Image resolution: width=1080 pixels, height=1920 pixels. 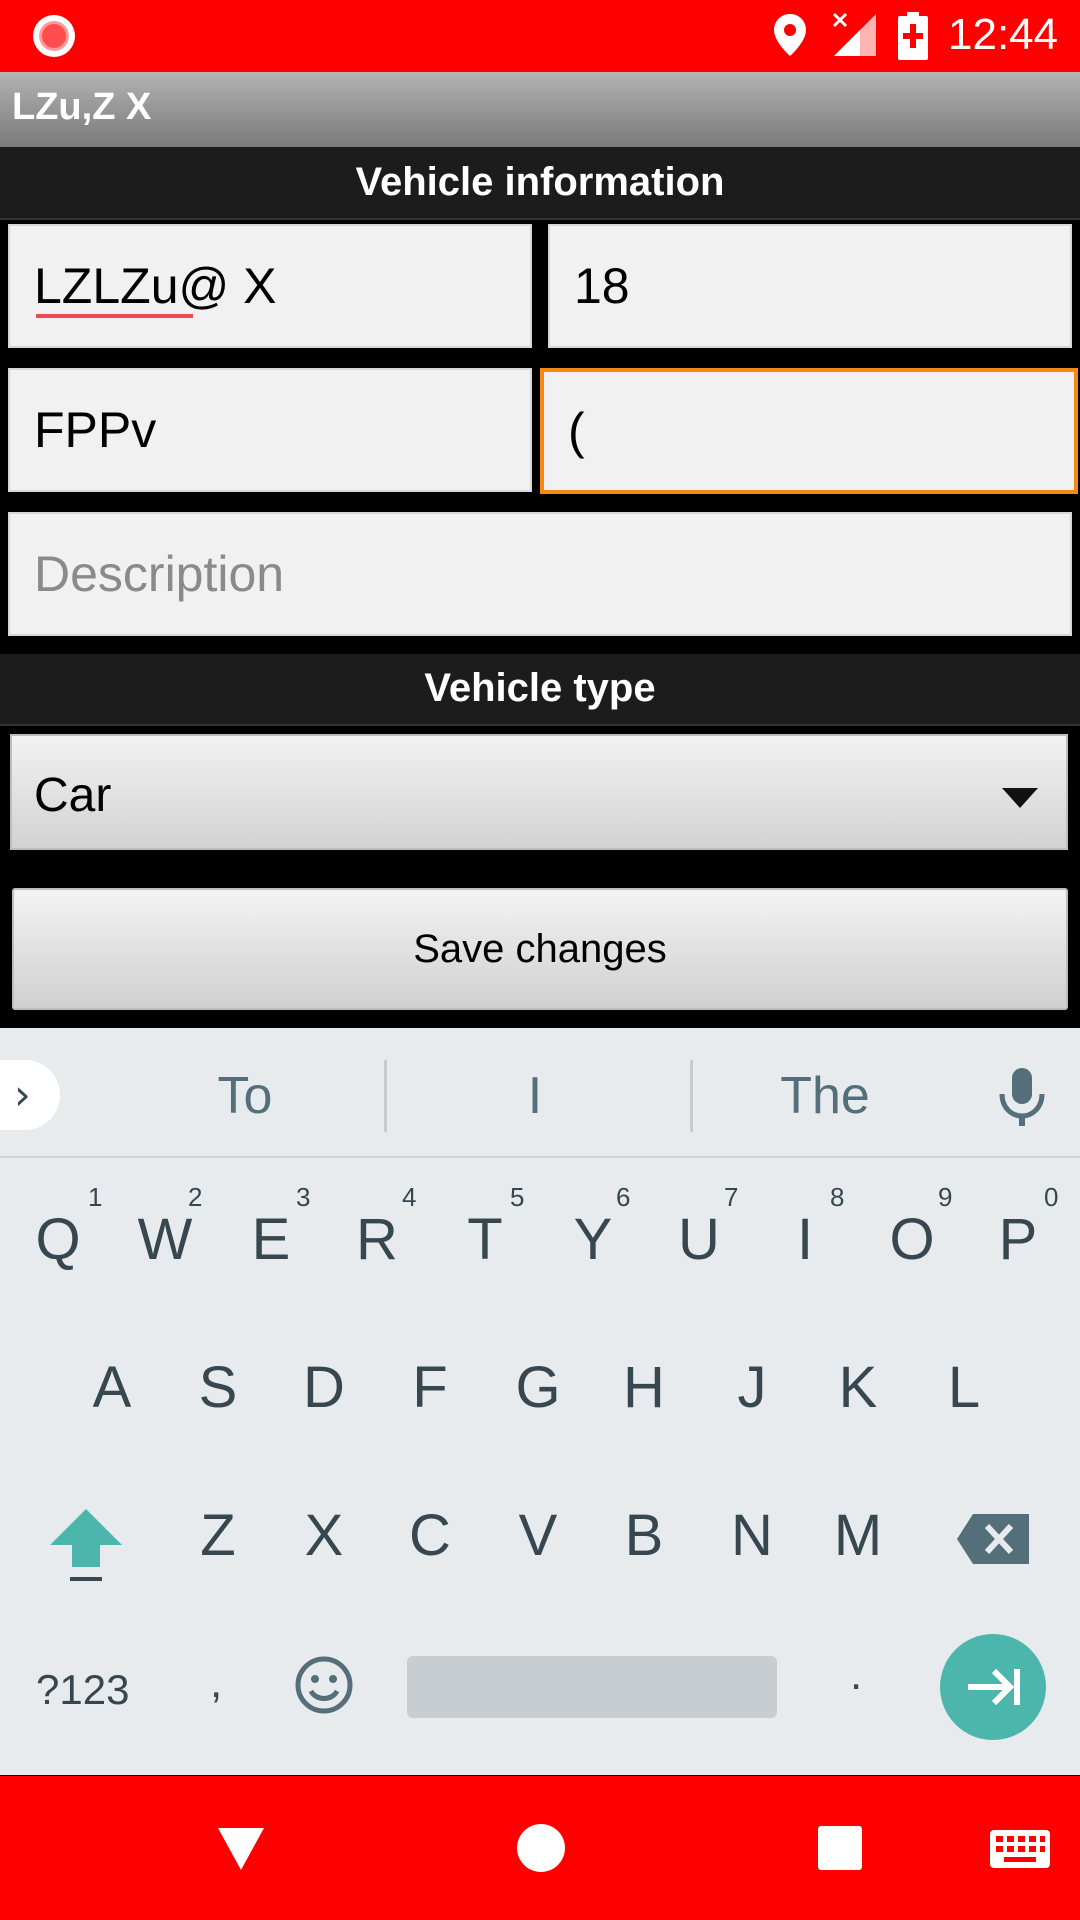 I want to click on plate-field-container, so click(x=270, y=430).